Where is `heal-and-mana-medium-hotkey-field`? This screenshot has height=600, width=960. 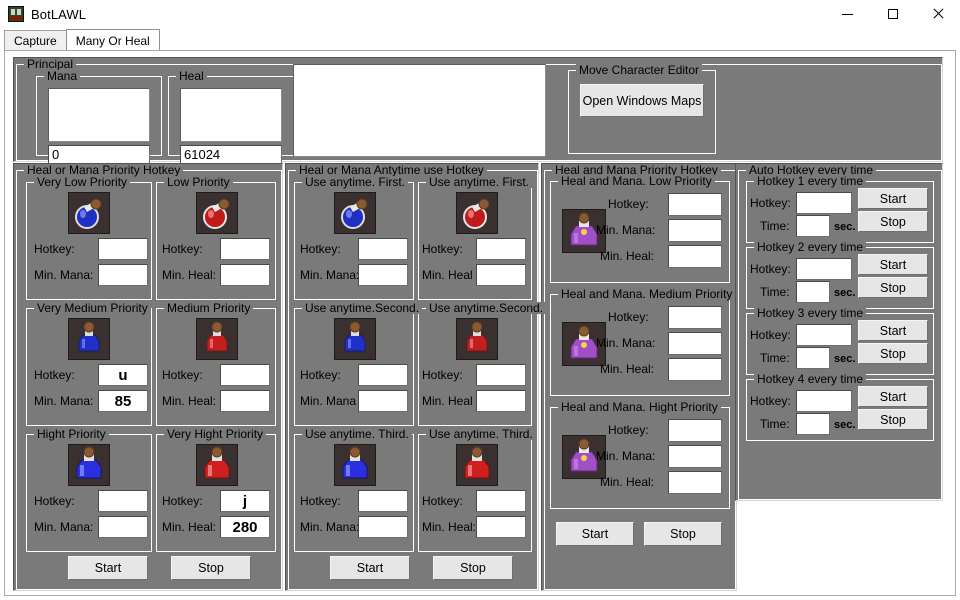
heal-and-mana-medium-hotkey-field is located at coordinates (695, 317).